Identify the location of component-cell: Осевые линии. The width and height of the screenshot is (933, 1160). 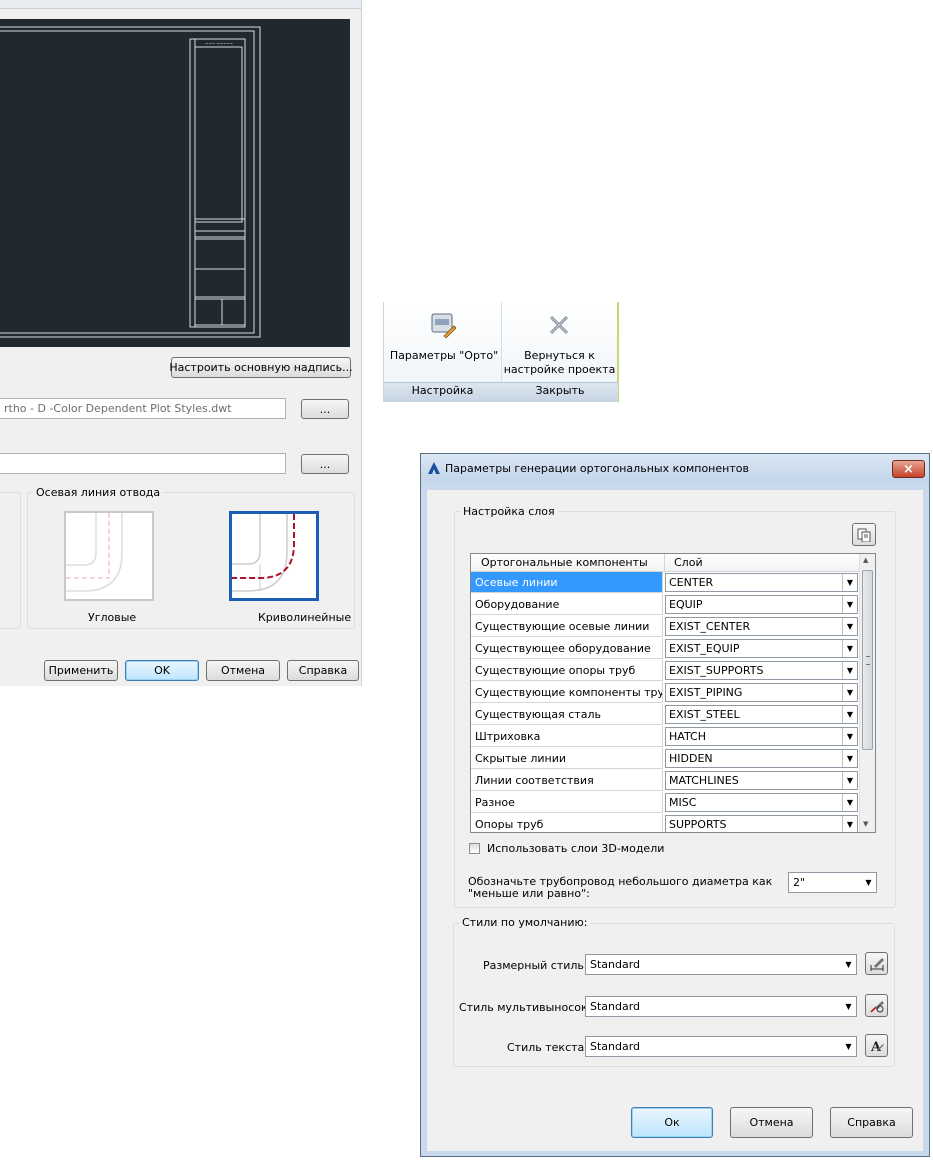
(567, 582).